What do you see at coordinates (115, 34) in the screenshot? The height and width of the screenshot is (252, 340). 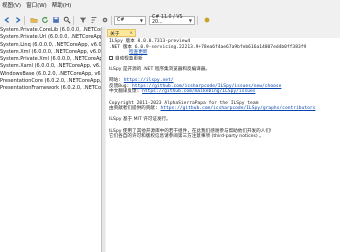 I see `tab-about-label: 关于` at bounding box center [115, 34].